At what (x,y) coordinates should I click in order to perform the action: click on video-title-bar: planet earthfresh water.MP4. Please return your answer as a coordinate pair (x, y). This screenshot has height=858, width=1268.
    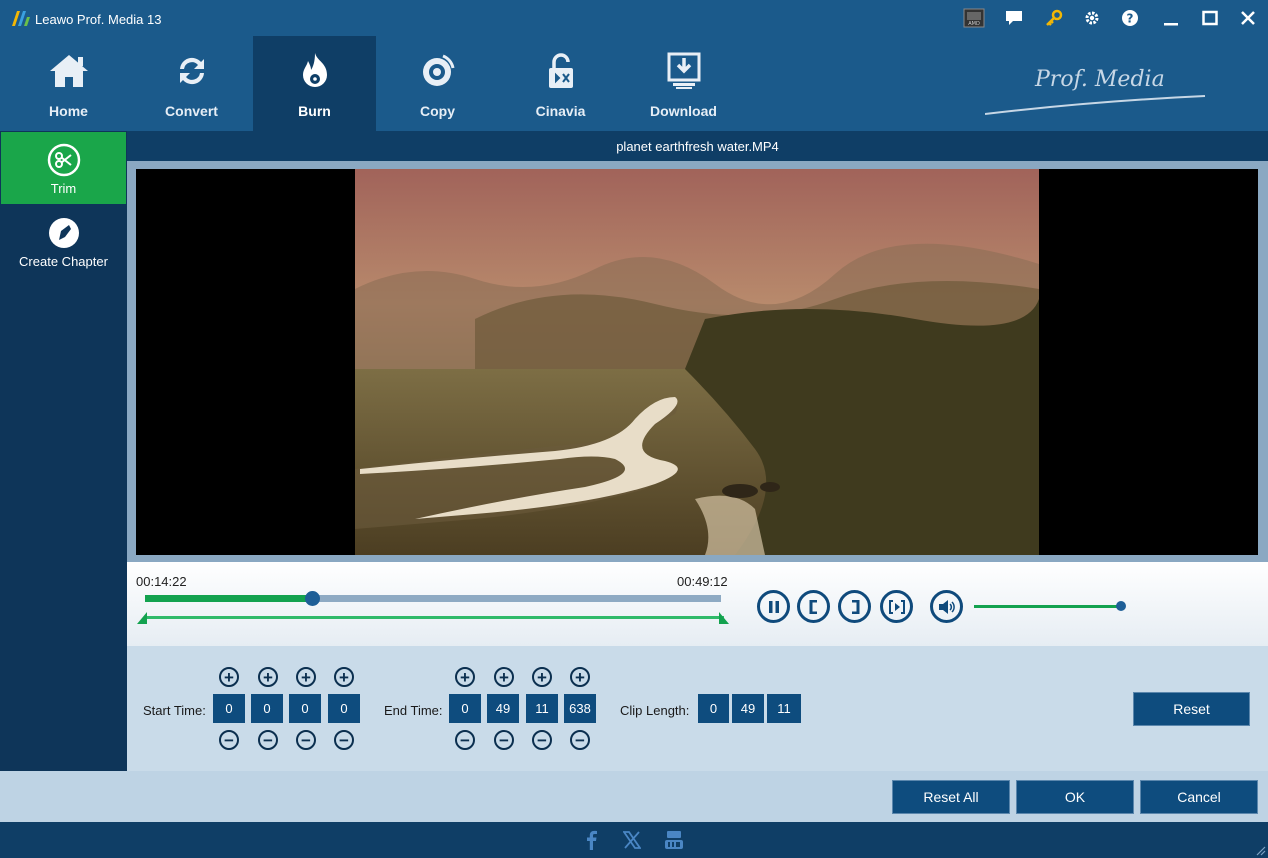
    Looking at the image, I should click on (697, 146).